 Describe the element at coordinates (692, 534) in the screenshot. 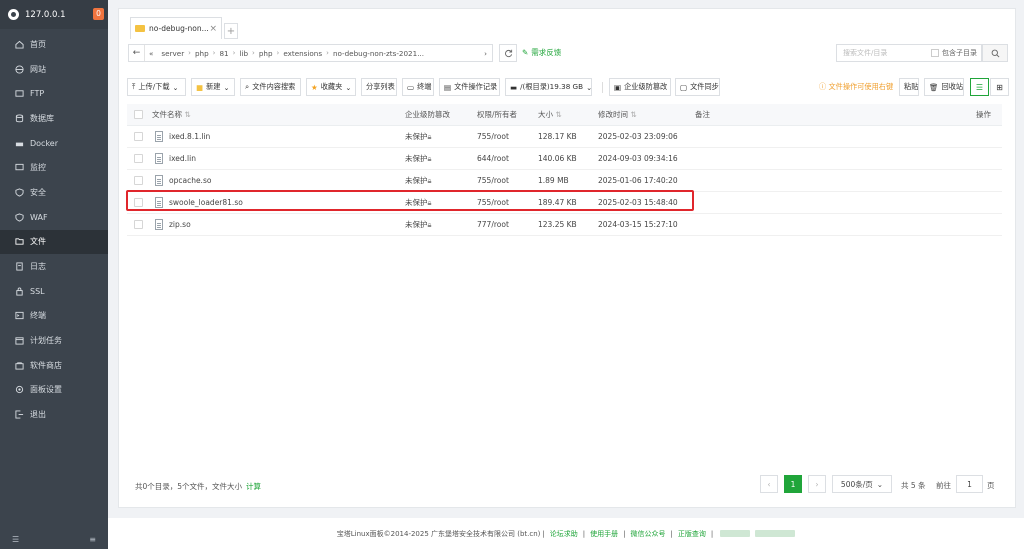

I see `footer-link: 正版查询` at that location.